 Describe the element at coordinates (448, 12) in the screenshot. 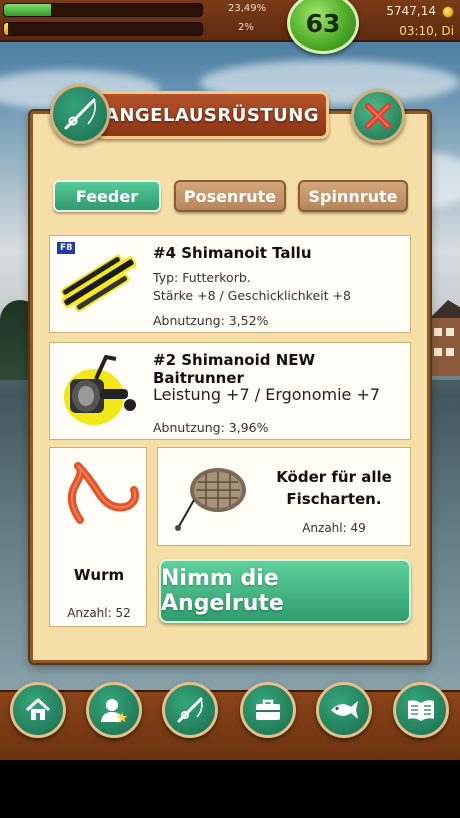

I see `coin-icon` at that location.